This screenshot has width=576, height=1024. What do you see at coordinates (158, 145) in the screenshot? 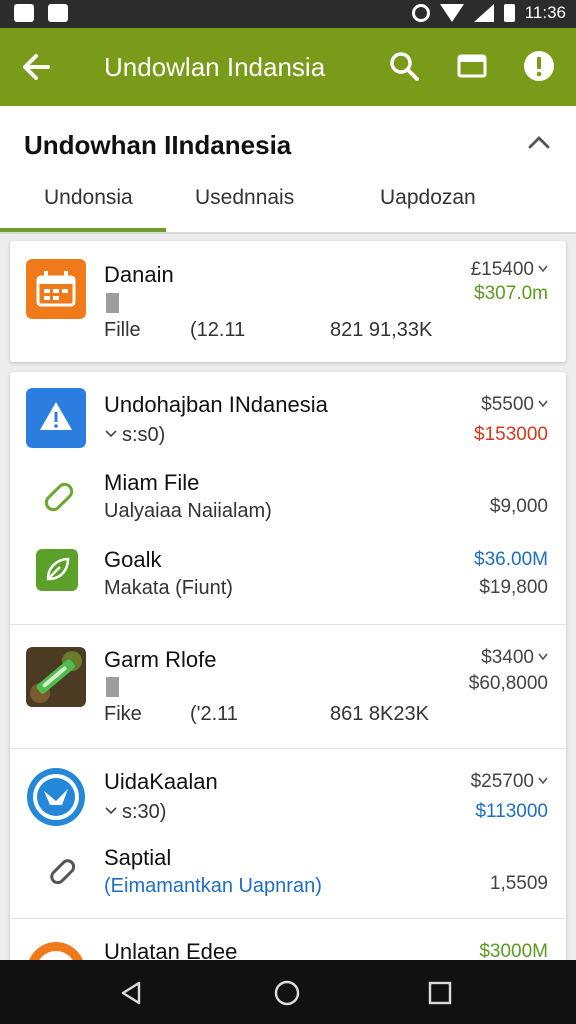
I see `section-title: Undowhan IIndanesia` at bounding box center [158, 145].